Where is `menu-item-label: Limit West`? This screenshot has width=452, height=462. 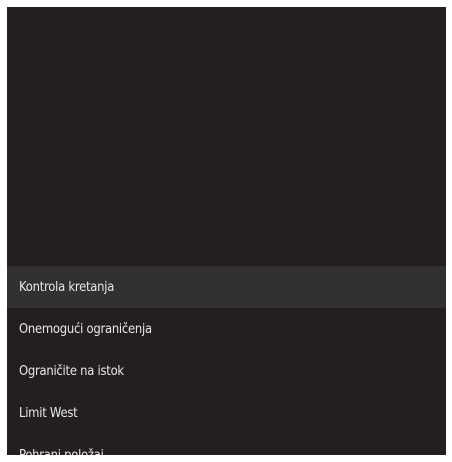 menu-item-label: Limit West is located at coordinates (48, 413).